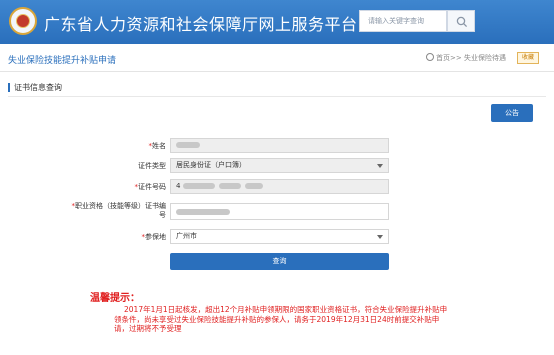  Describe the element at coordinates (119, 210) in the screenshot. I see `cert-number-label: *职业资格（技能等级）证书编号` at that location.